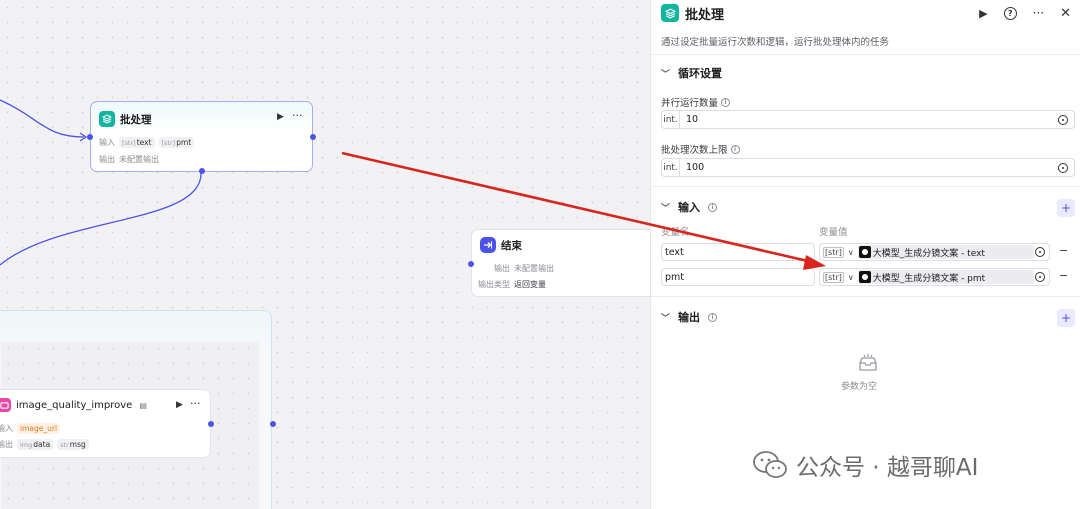 The height and width of the screenshot is (509, 1080). What do you see at coordinates (738, 252) in the screenshot?
I see `var-name-input: text` at bounding box center [738, 252].